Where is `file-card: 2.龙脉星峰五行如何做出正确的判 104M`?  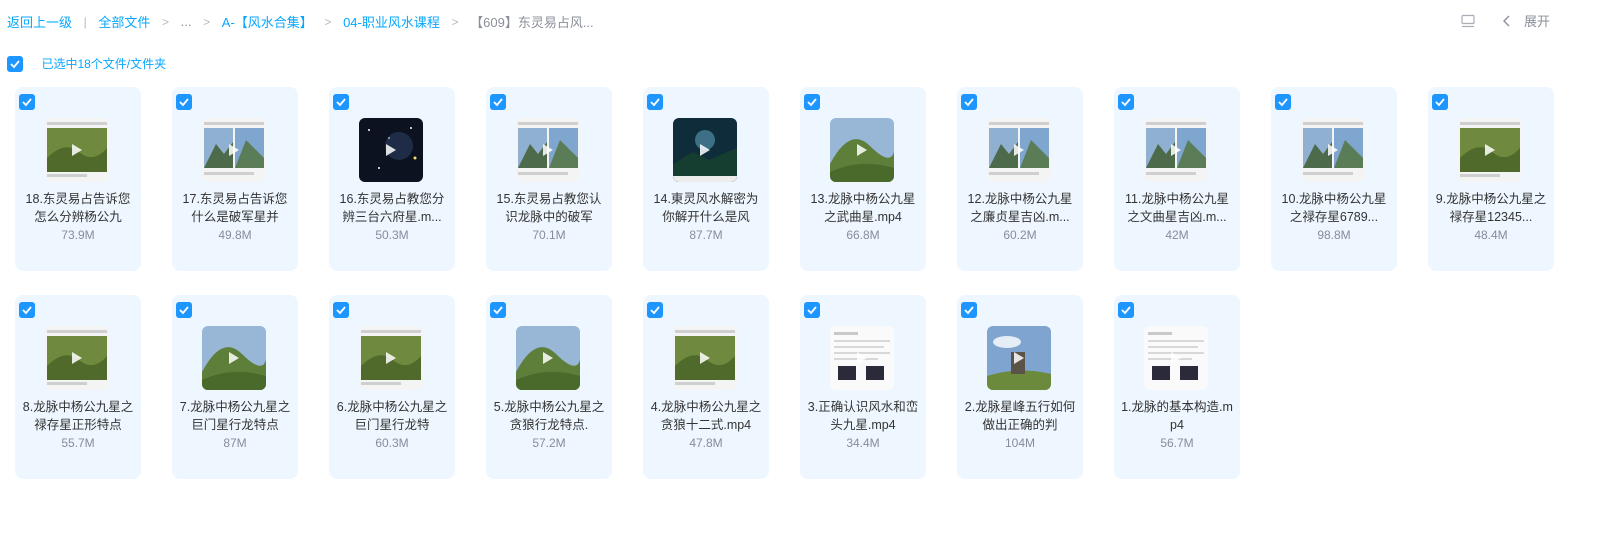 file-card: 2.龙脉星峰五行如何做出正确的判 104M is located at coordinates (1020, 387).